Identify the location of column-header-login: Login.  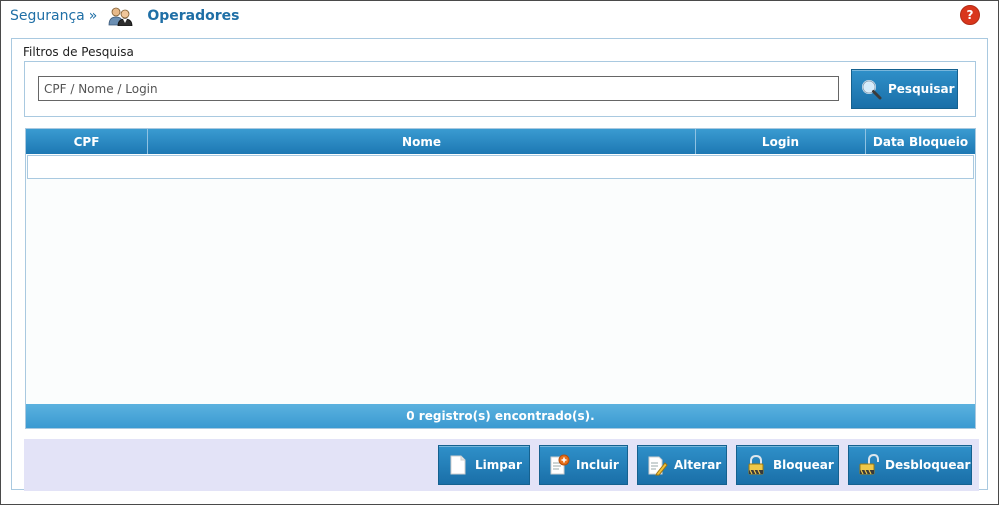
(781, 141).